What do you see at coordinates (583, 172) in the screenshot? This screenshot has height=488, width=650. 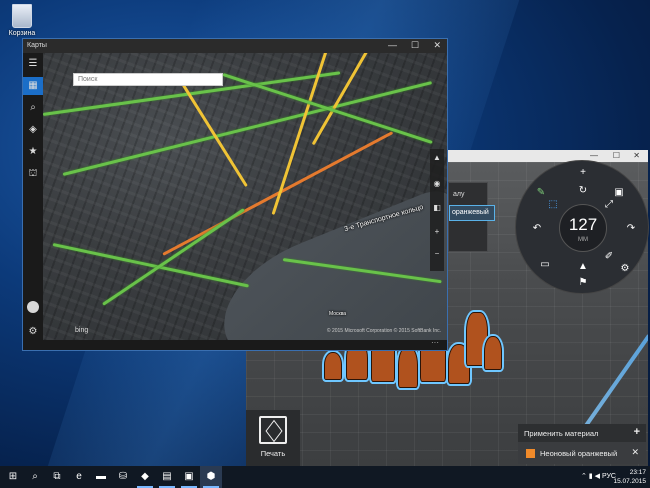 I see `add-icon: +` at bounding box center [583, 172].